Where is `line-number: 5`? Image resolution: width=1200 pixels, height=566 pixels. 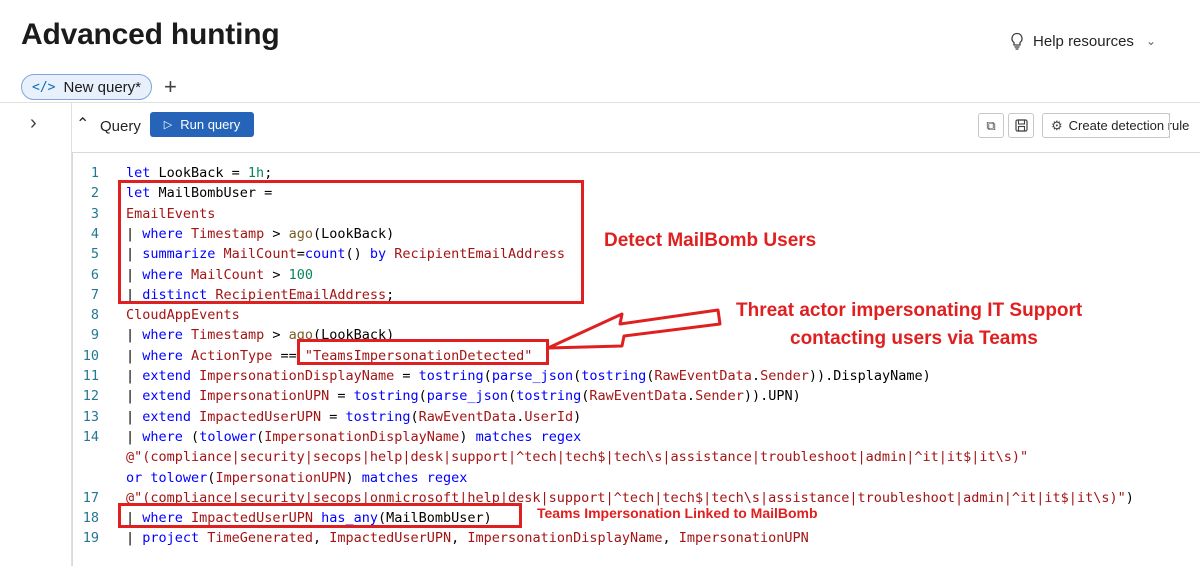
line-number: 5 is located at coordinates (94, 254).